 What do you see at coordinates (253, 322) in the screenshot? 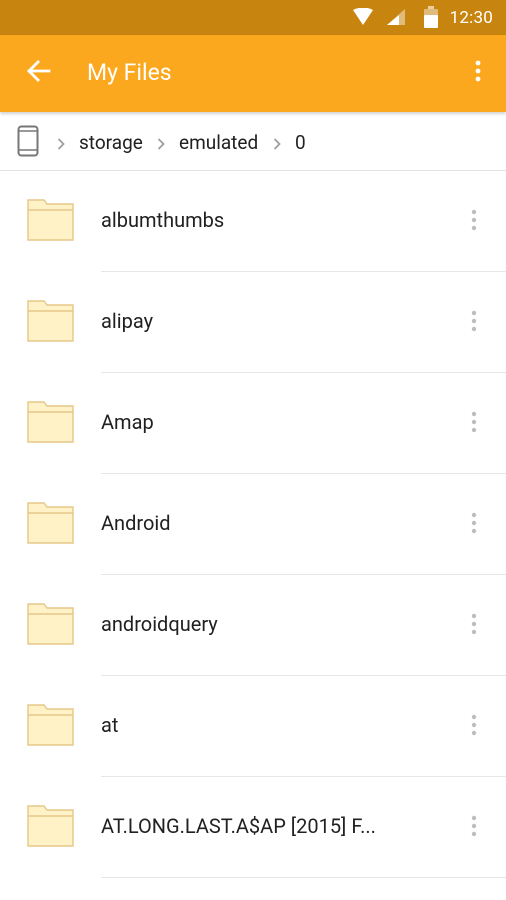
I see `list-item: alipay` at bounding box center [253, 322].